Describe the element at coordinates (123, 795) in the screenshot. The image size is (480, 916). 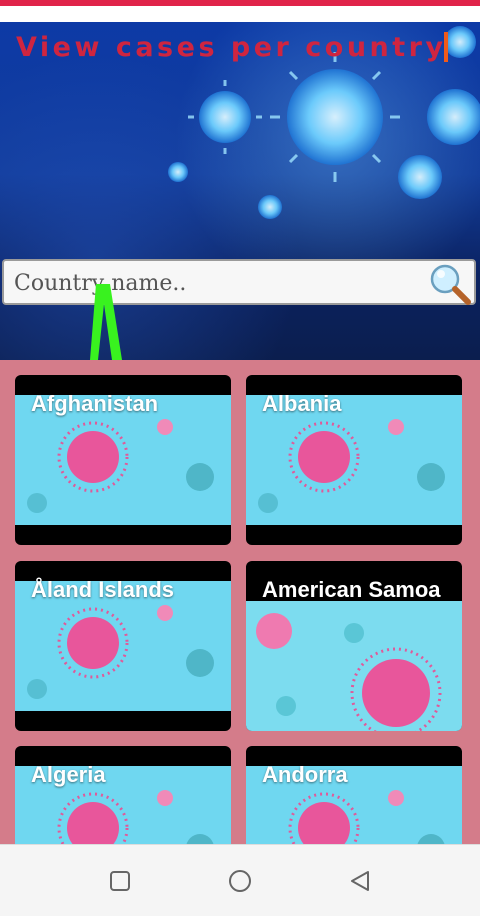
I see `country-card-algeria: Algeria` at that location.